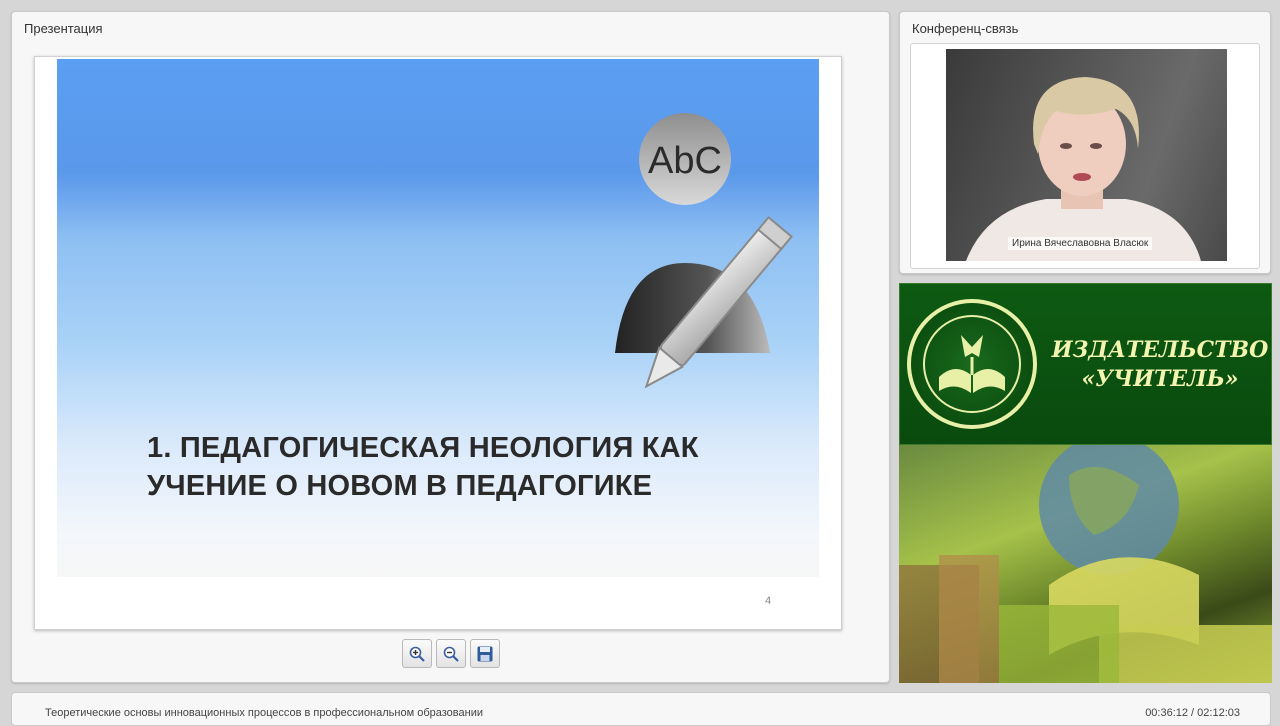 This screenshot has width=1280, height=726. I want to click on publisher-banner-header: ИЗДАТЕЛЬСТВО «УЧИТЕЛЬ», so click(1085, 364).